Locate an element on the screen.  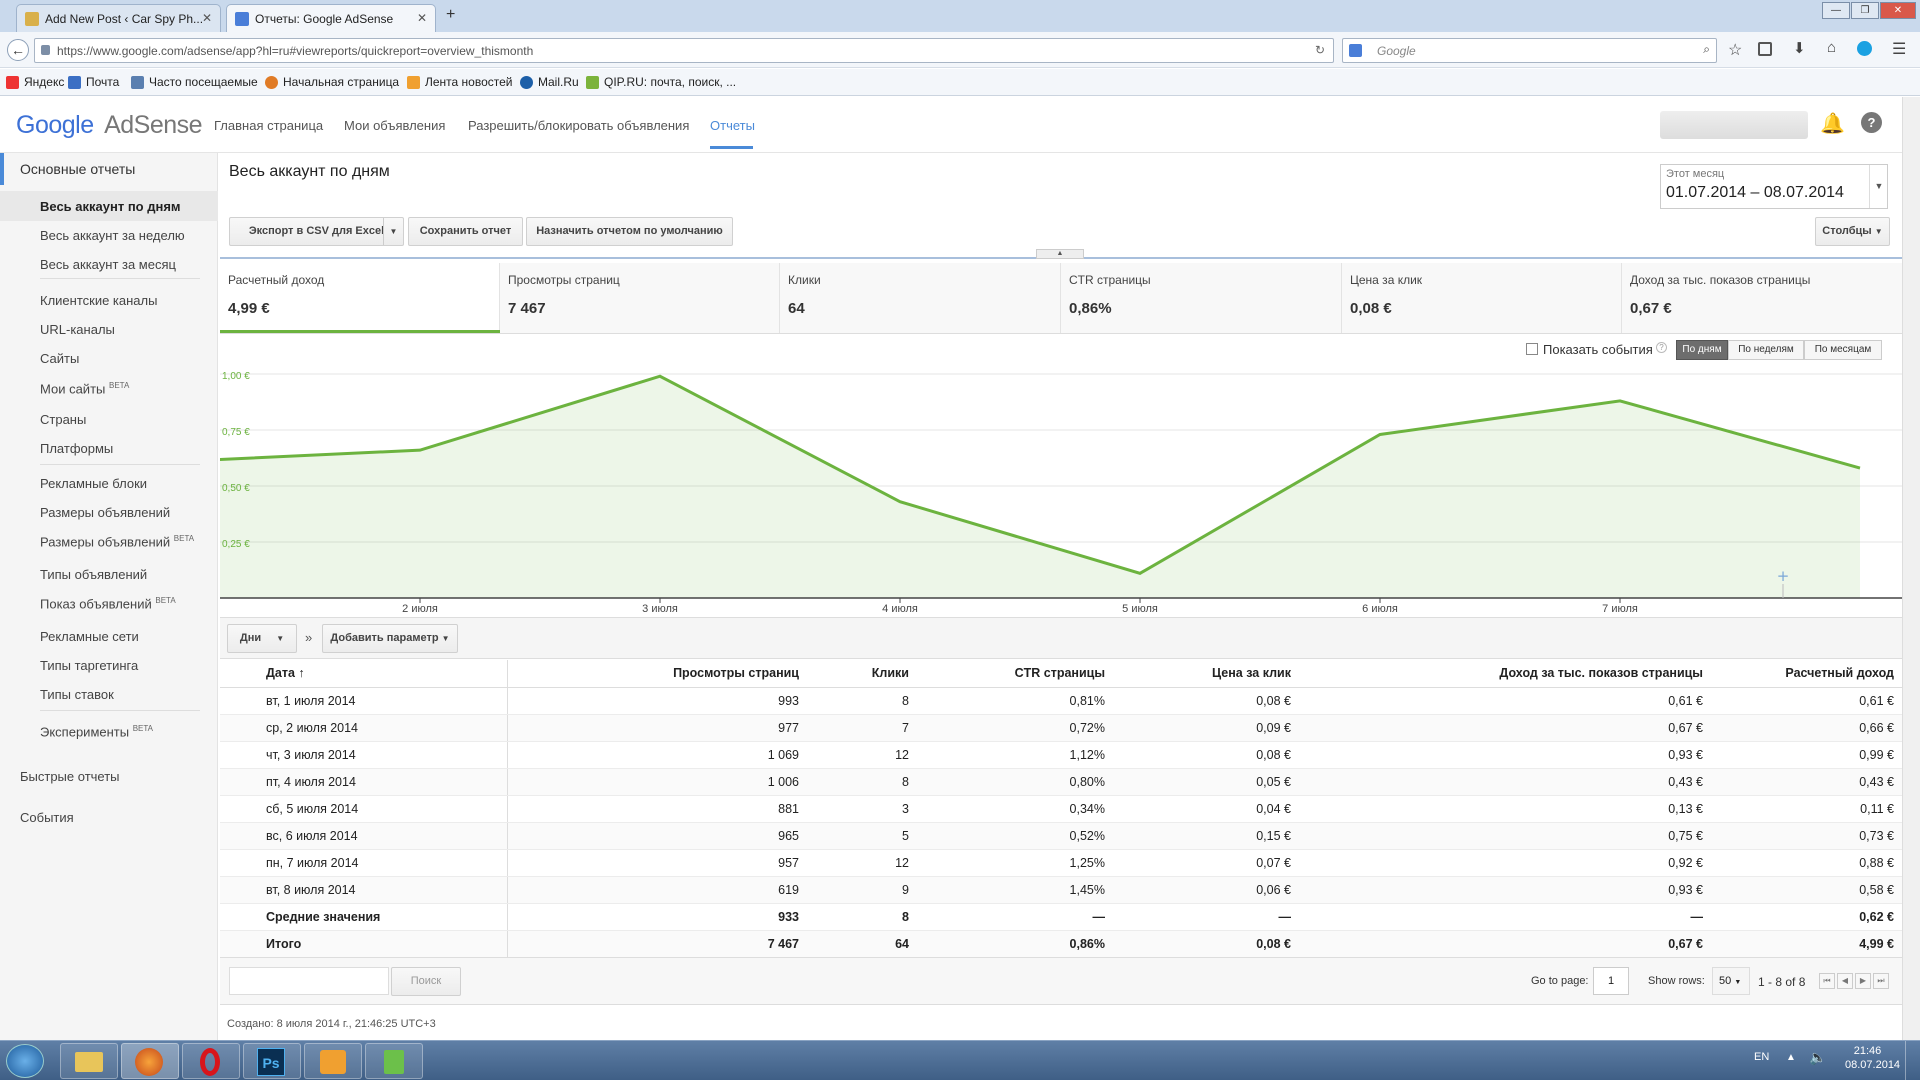
collapse-toggle-icon: ▲ is located at coordinates (1060, 254).